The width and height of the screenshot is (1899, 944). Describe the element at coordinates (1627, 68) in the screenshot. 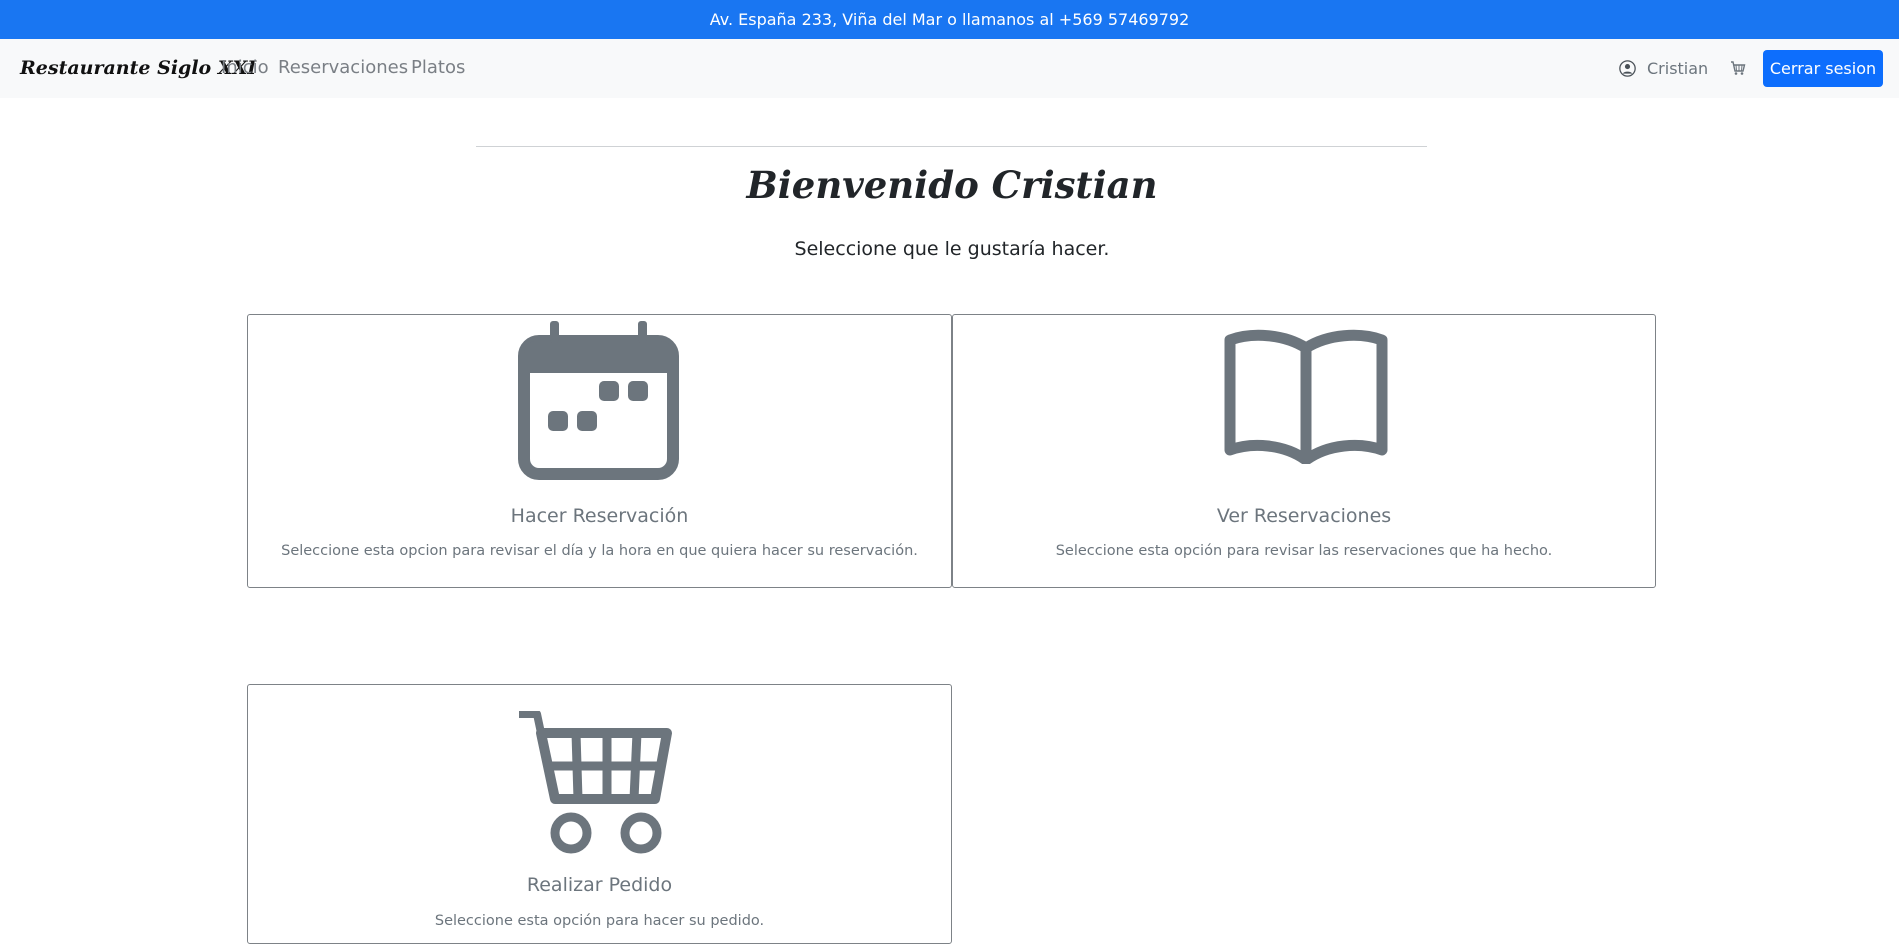

I see `user-circle-icon` at that location.